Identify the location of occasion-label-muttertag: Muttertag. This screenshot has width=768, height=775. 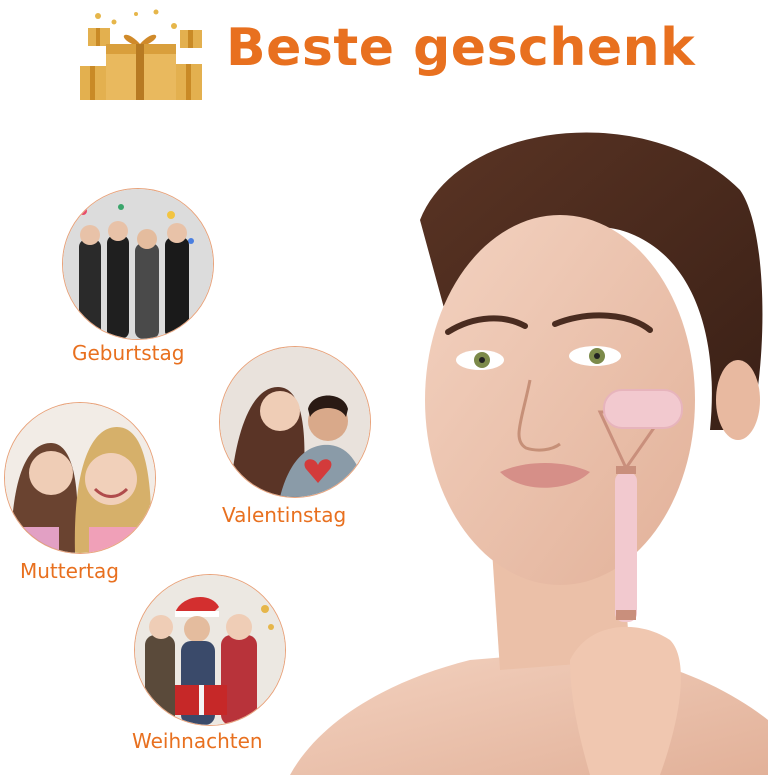
(69, 571).